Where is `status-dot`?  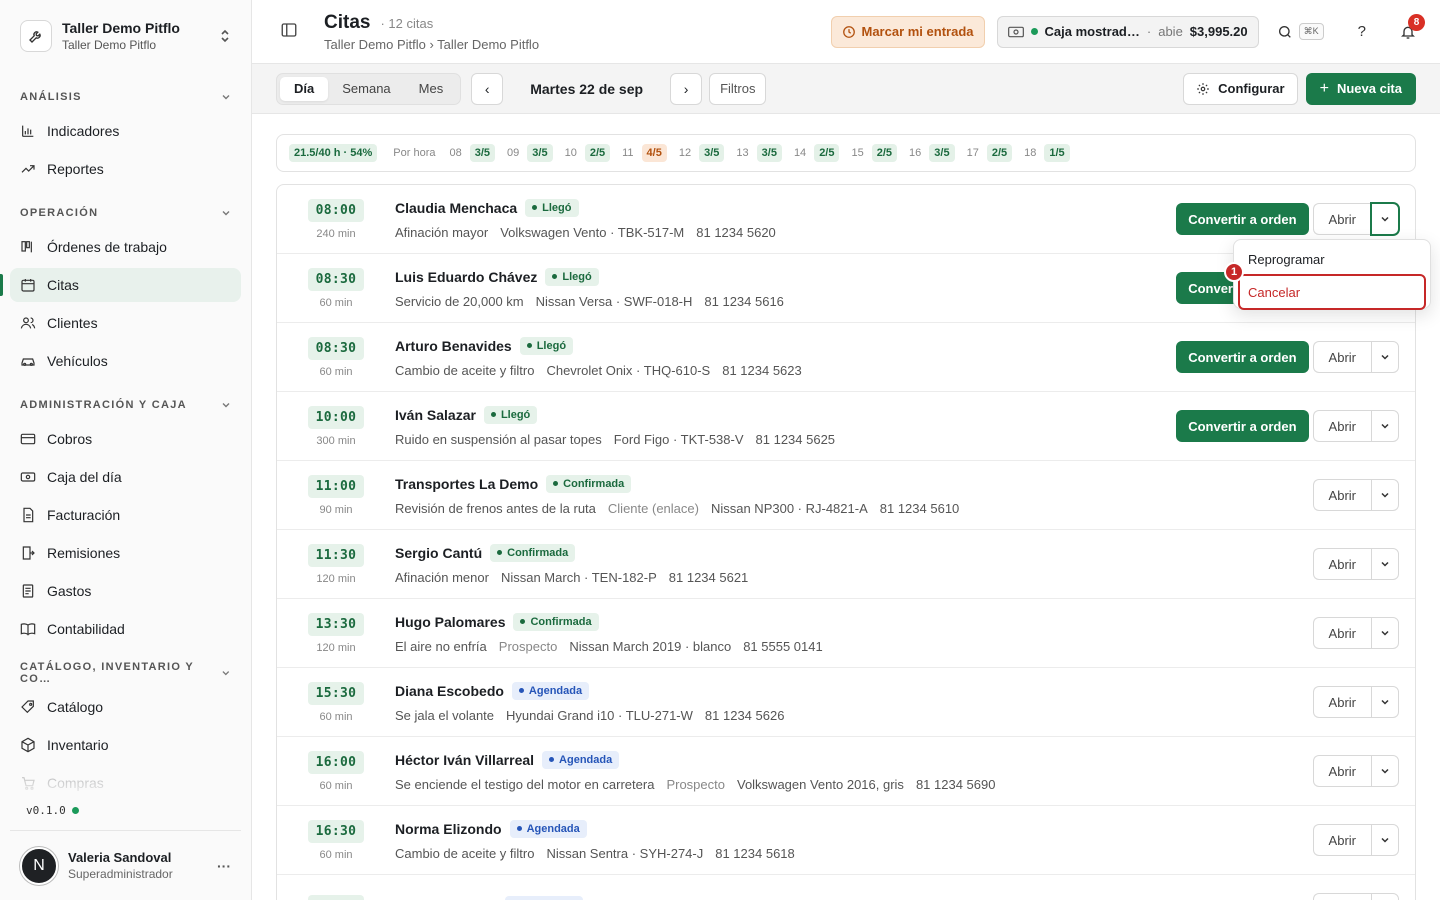
status-dot is located at coordinates (1034, 31).